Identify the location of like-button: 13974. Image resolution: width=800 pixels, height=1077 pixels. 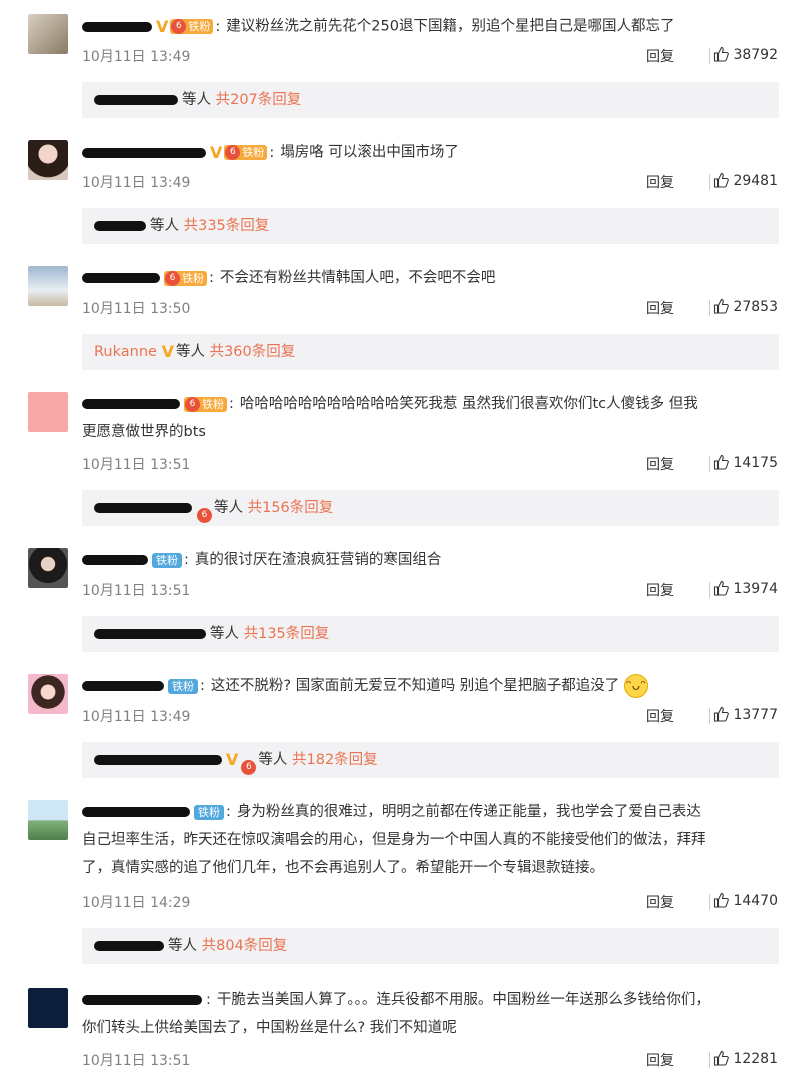
(745, 588).